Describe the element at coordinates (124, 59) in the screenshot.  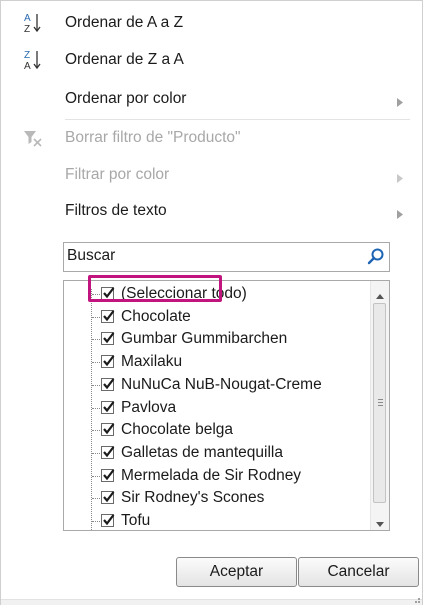
I see `sort-z-to-a-label: Ordenar de Z a A` at that location.